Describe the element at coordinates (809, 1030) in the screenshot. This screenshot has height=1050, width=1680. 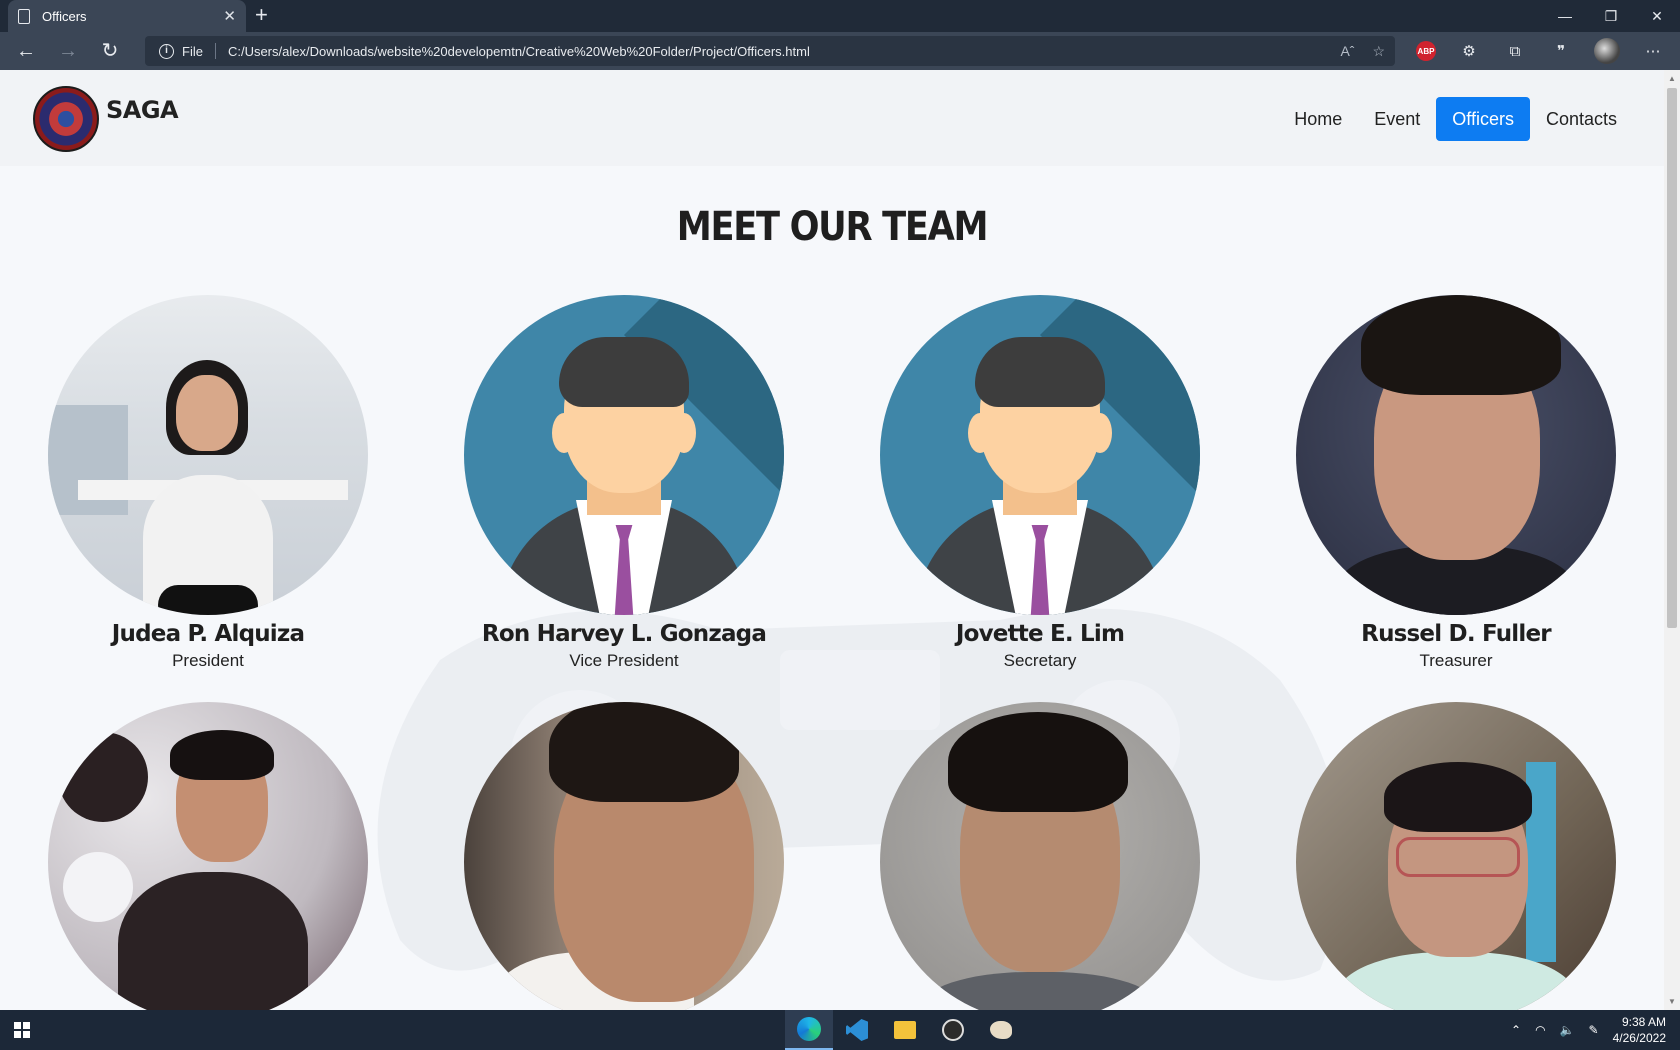
I see `edge-icon` at that location.